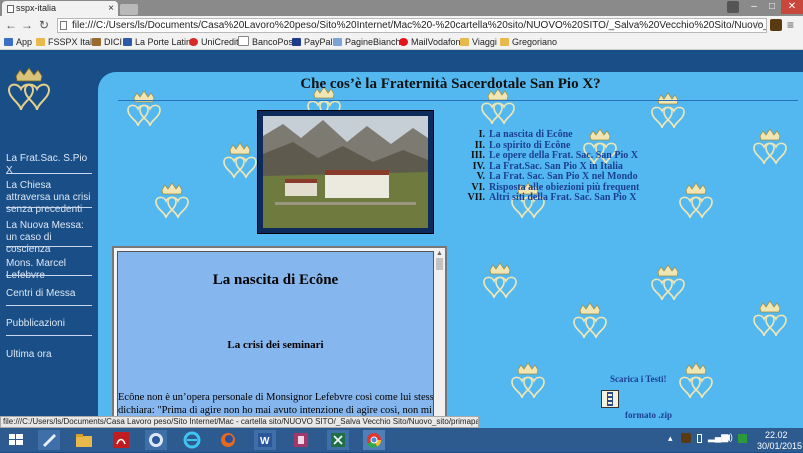 The image size is (803, 453). Describe the element at coordinates (11, 25) in the screenshot. I see `back-arrow-icon: ←` at that location.